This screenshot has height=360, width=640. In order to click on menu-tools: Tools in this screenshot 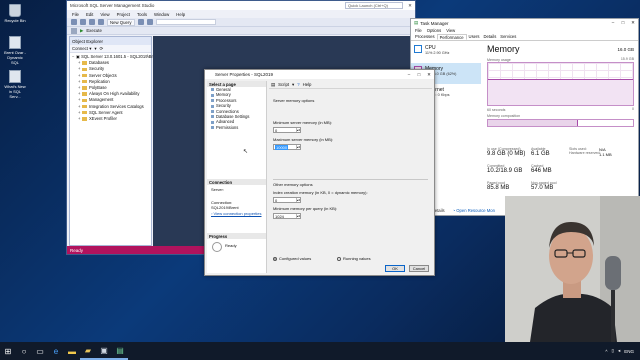, I will do `click(142, 14)`.